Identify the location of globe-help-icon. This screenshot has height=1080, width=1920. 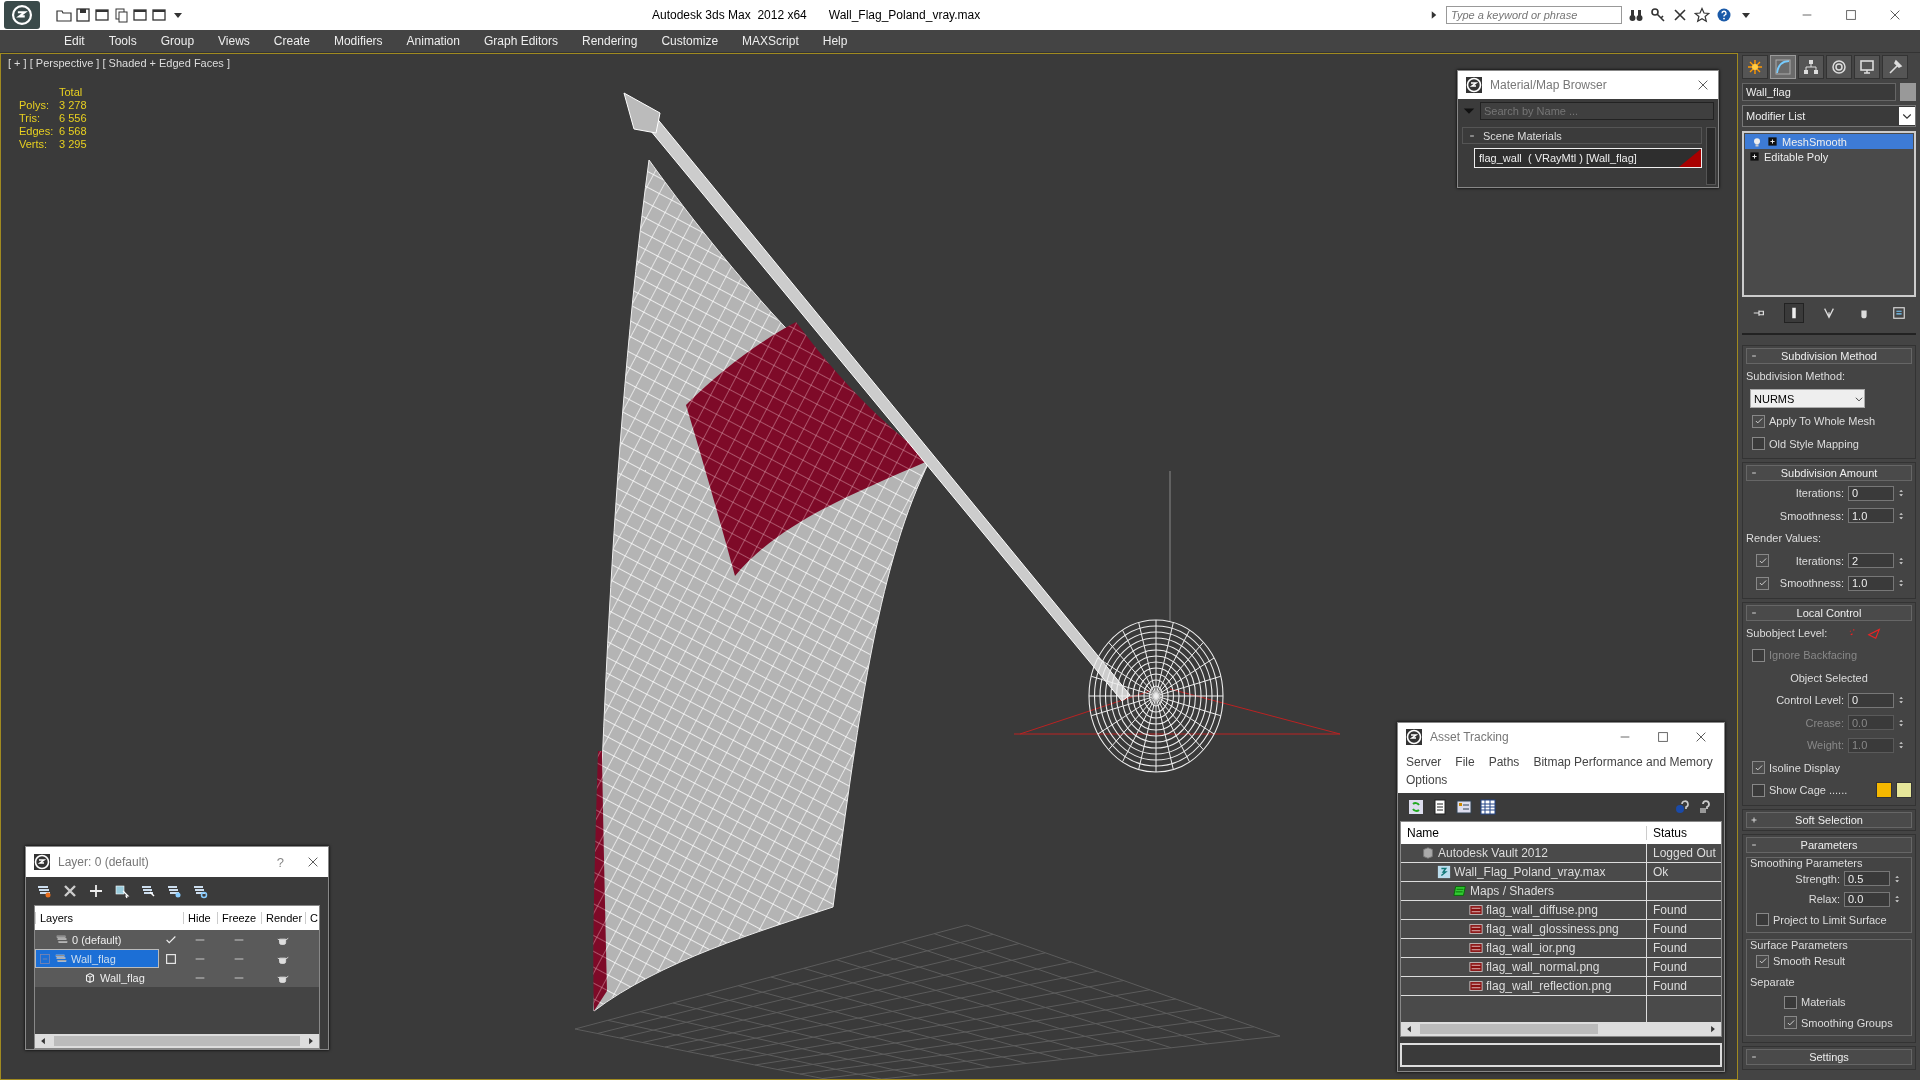
(1682, 807).